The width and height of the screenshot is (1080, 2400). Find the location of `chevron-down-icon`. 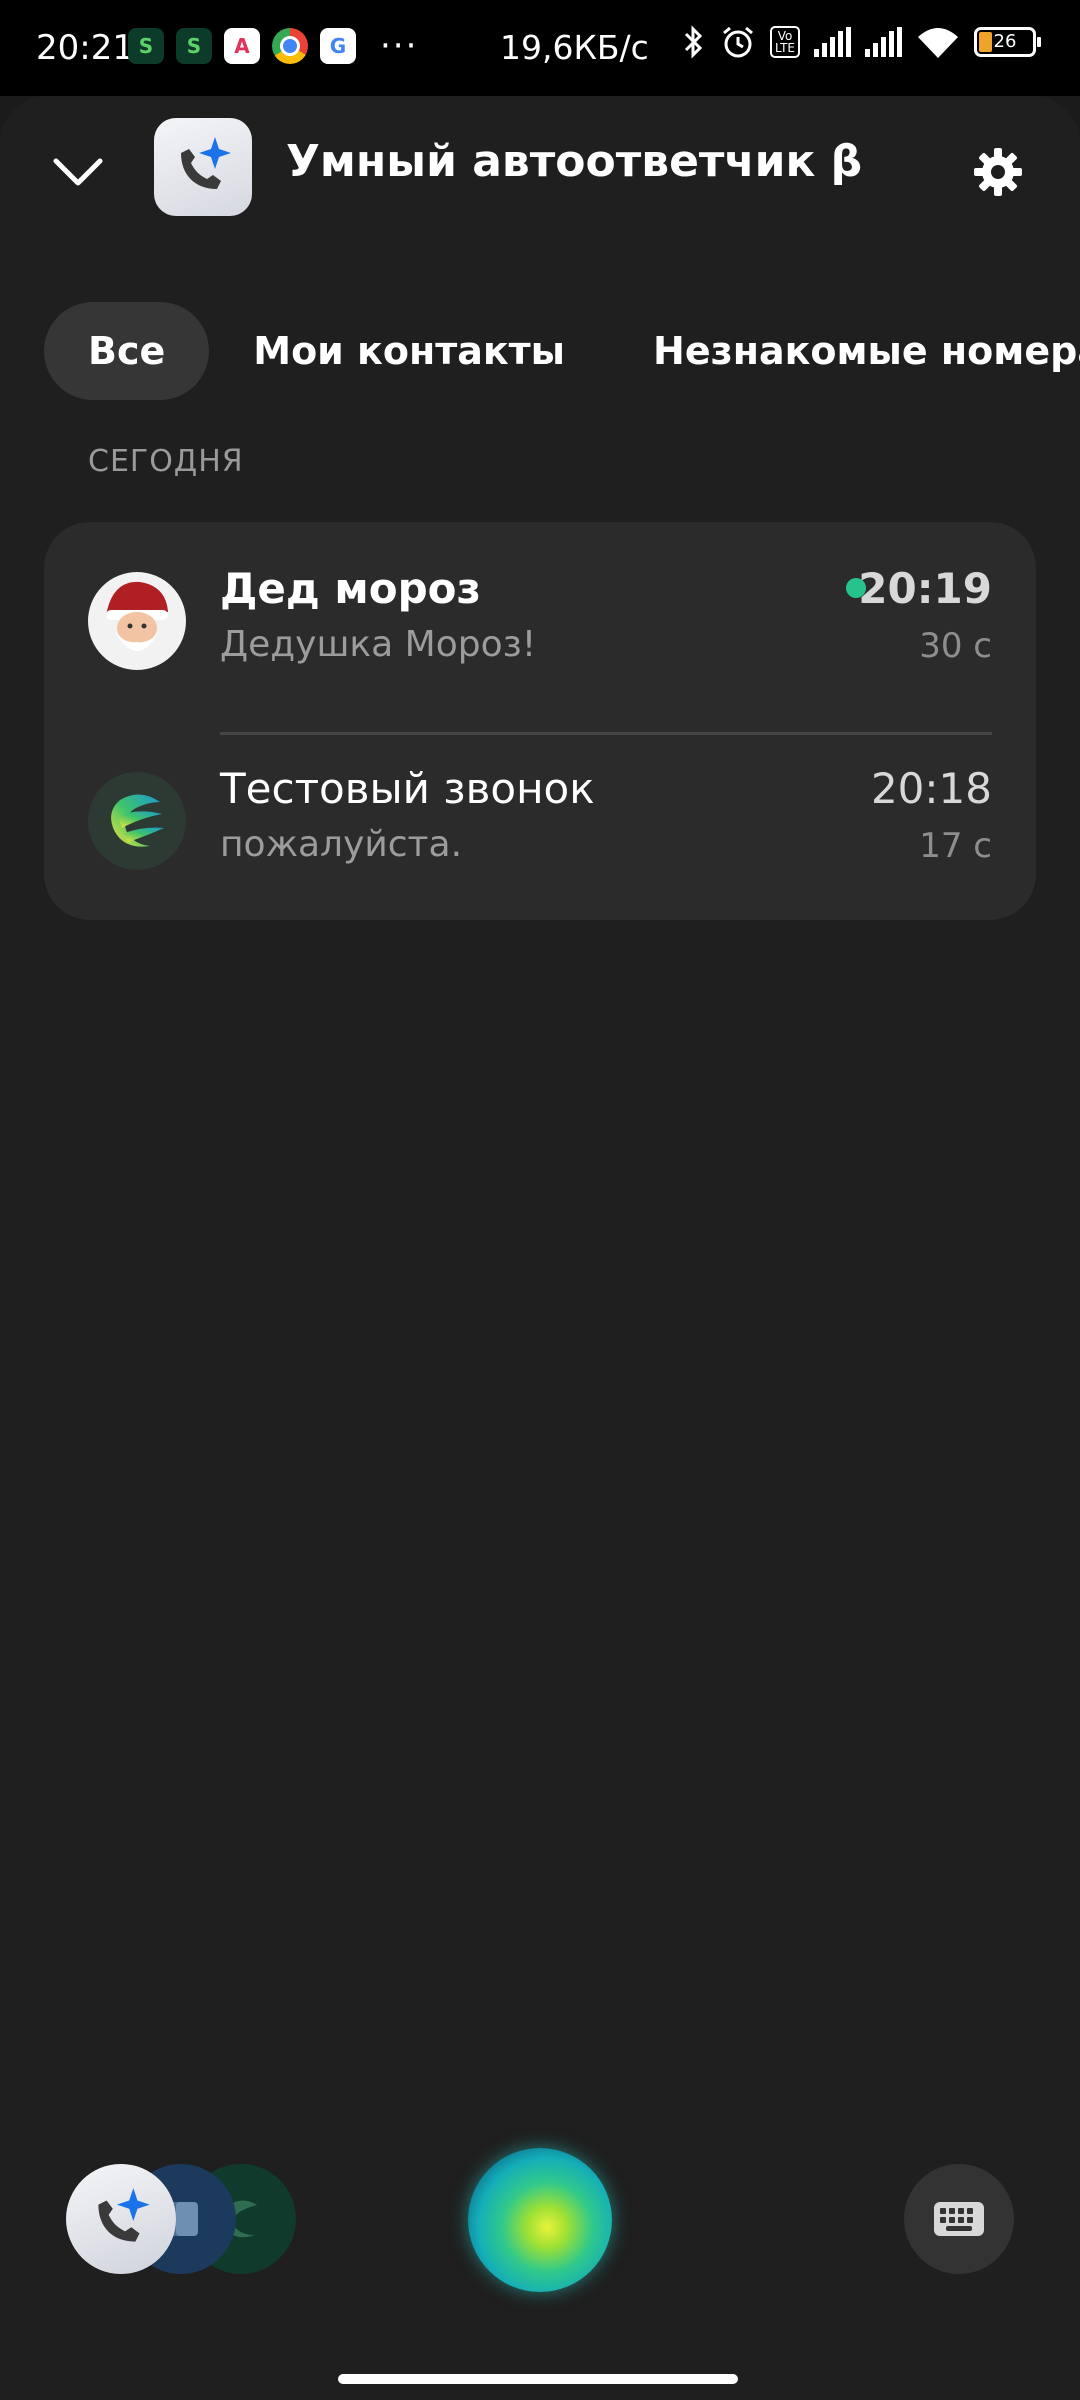

chevron-down-icon is located at coordinates (78, 172).